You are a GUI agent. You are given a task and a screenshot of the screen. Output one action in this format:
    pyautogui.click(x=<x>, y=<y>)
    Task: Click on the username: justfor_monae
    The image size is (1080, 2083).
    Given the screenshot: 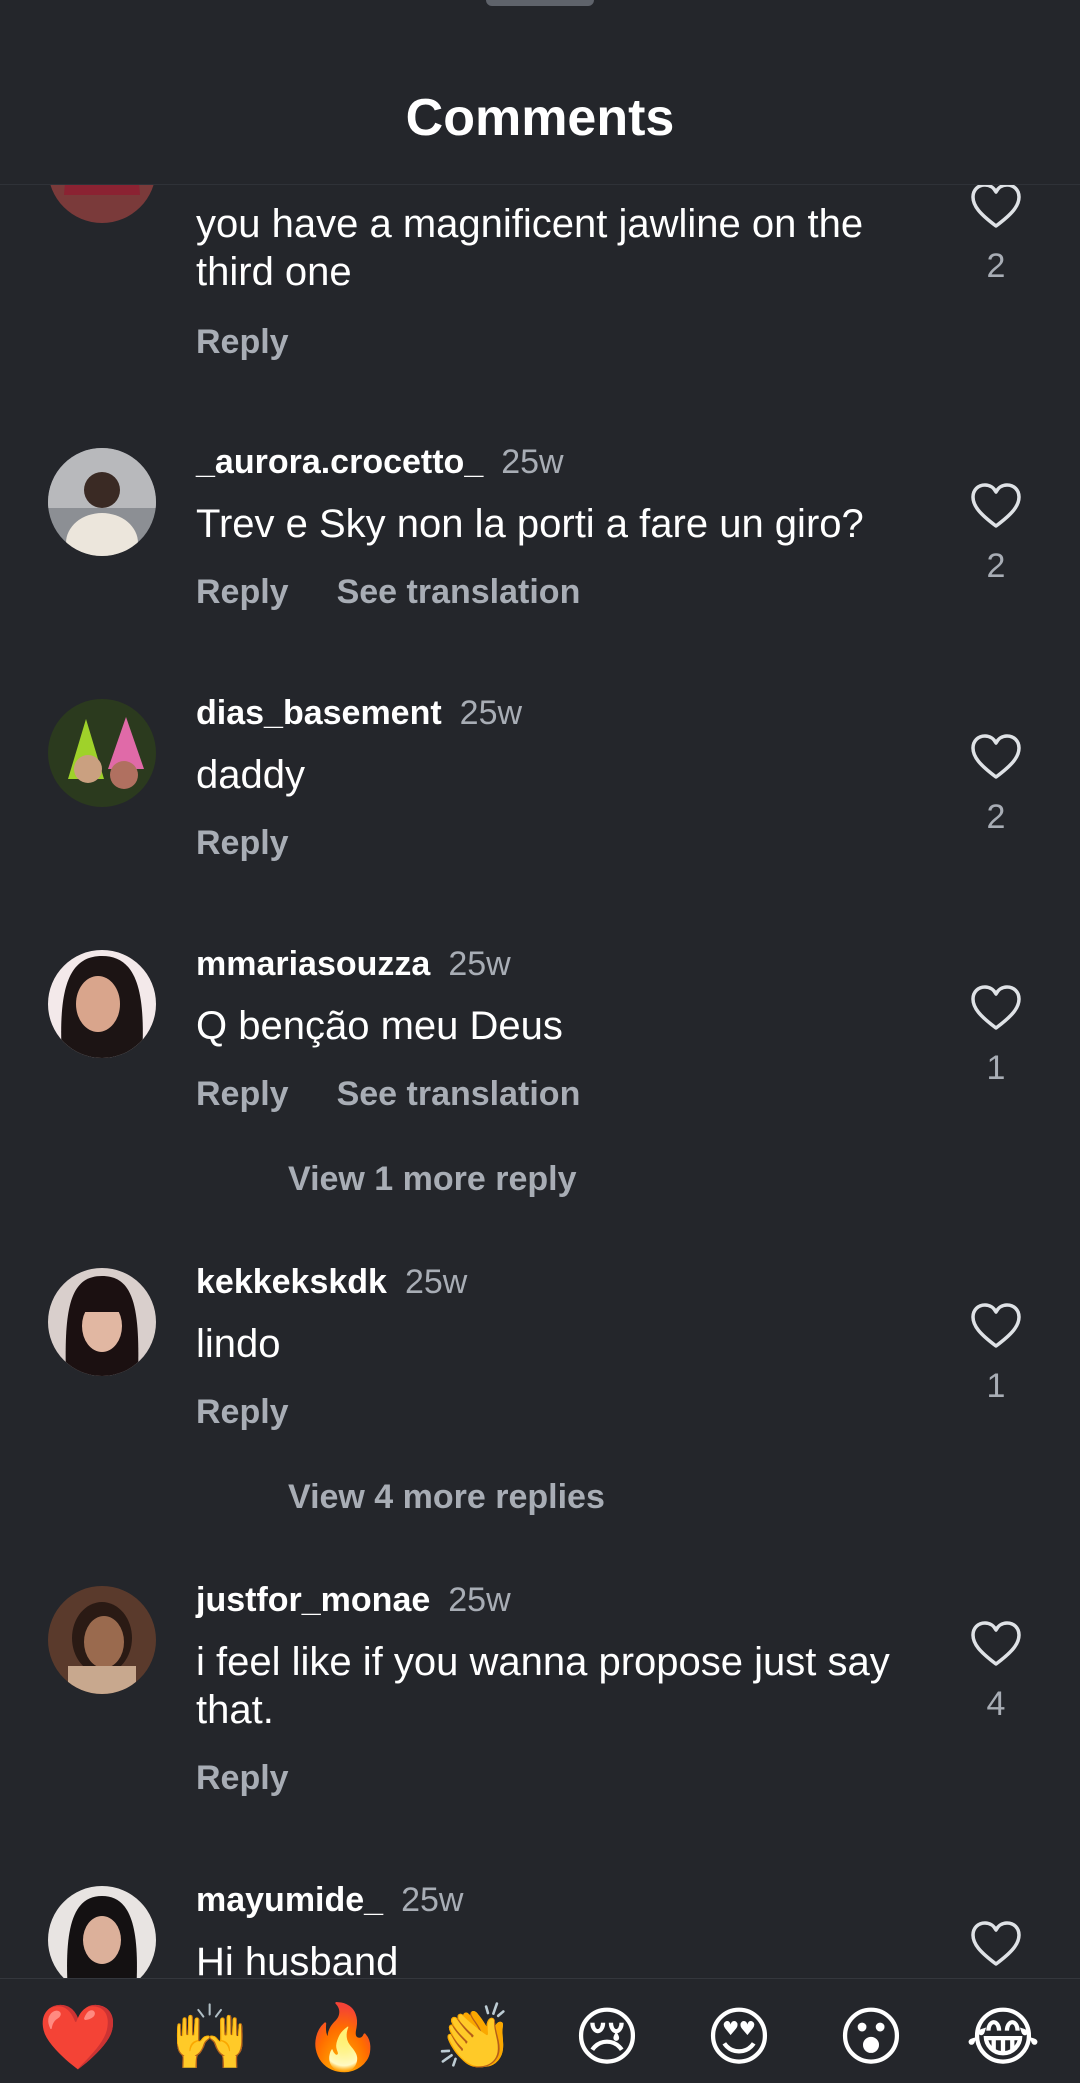 What is the action you would take?
    pyautogui.click(x=313, y=1600)
    